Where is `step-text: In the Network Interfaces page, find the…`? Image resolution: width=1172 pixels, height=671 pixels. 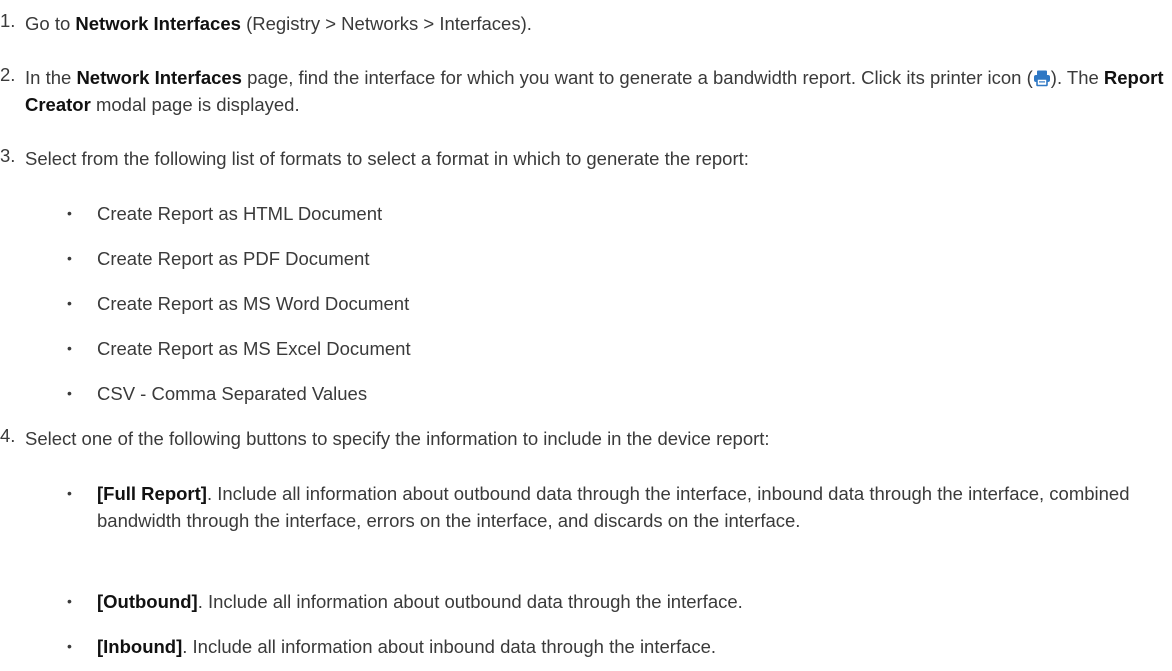
step-text: In the Network Interfaces page, find the… is located at coordinates (594, 91).